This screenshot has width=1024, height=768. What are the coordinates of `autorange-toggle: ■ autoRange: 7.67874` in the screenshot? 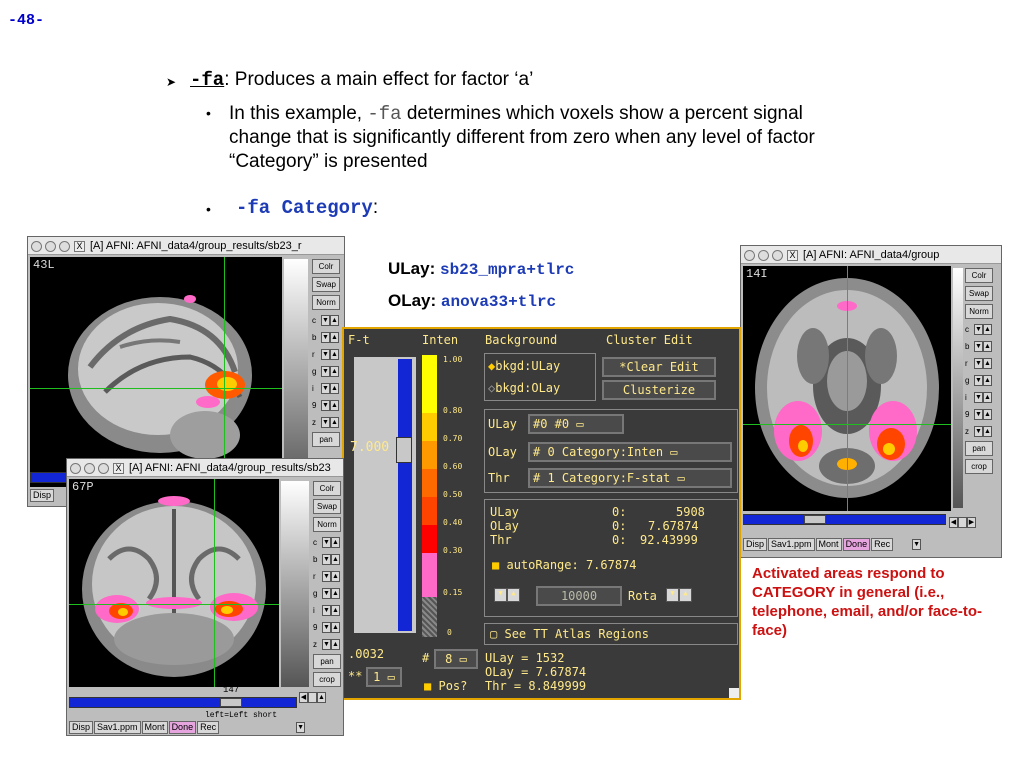 It's located at (564, 565).